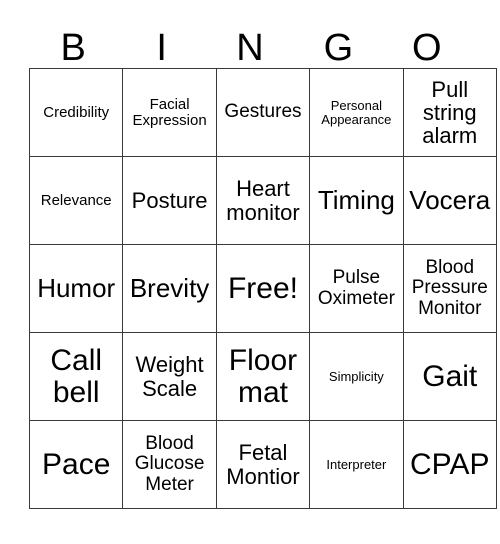 The width and height of the screenshot is (500, 544). I want to click on bingo-cell-label: Relevance, so click(76, 200).